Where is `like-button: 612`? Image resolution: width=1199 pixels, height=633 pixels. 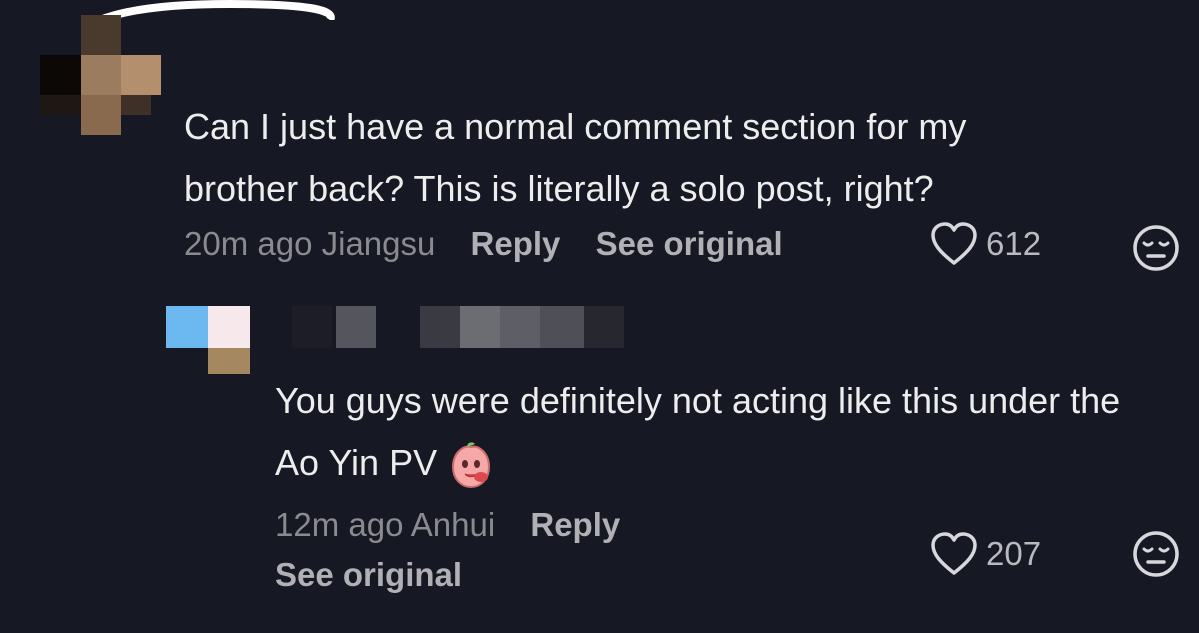
like-button: 612 is located at coordinates (985, 244).